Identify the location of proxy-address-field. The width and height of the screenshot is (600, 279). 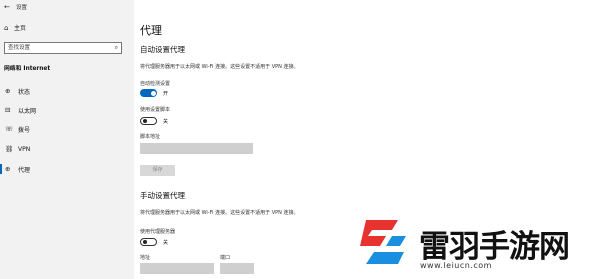
(177, 268).